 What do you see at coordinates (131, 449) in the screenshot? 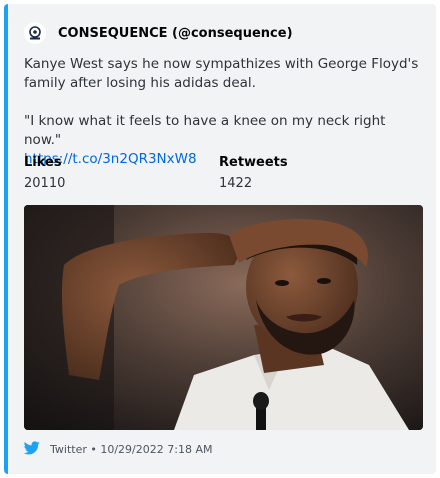
I see `footer-text: Twitter • 10/29/2022 7:18 AM` at bounding box center [131, 449].